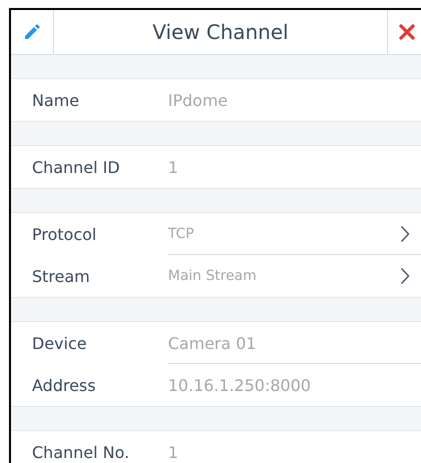 The image size is (421, 463). I want to click on field-label: Stream, so click(61, 276).